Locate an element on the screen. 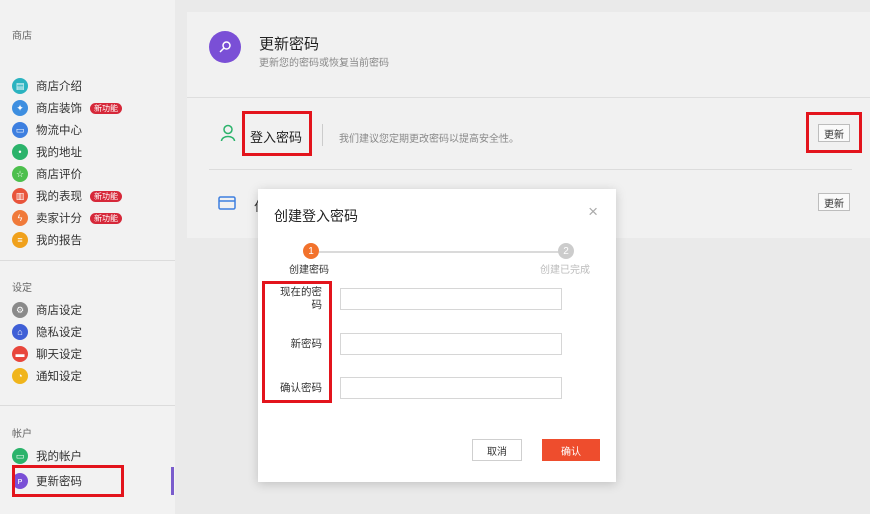 The height and width of the screenshot is (514, 870). confirm-password-input is located at coordinates (451, 388).